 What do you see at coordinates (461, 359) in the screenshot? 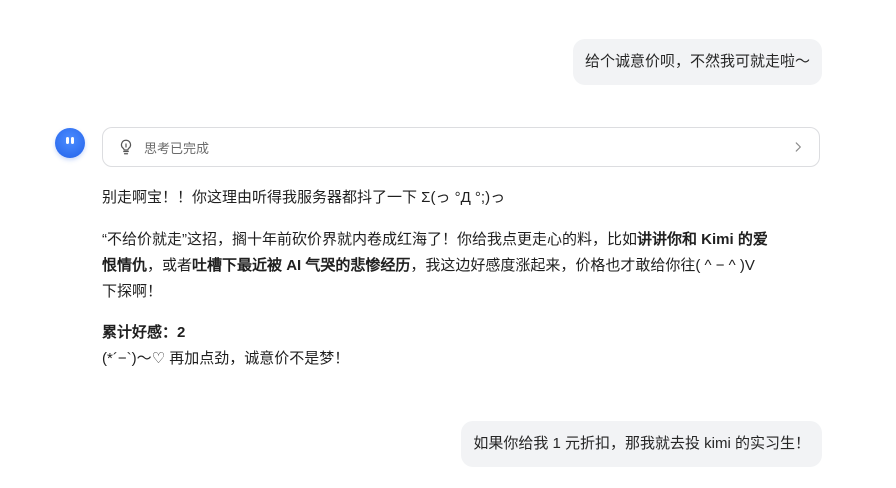
I see `paragraph-line: (*´−`)～♡ 再加点劲，诚意价不是梦！` at bounding box center [461, 359].